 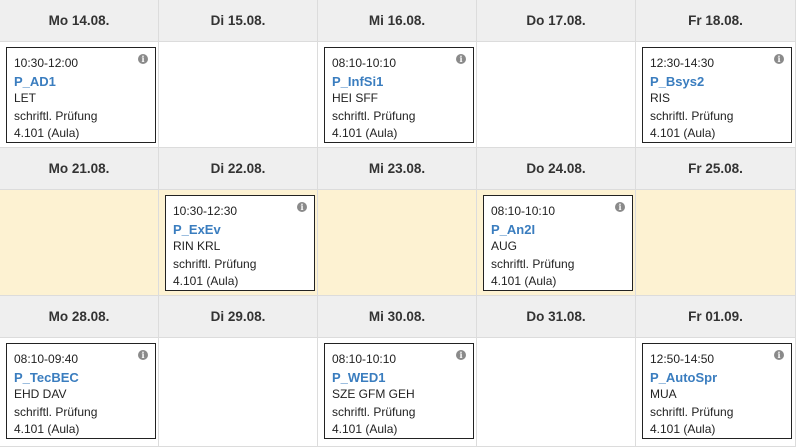 What do you see at coordinates (79, 317) in the screenshot?
I see `day-header: Mo 28.08.` at bounding box center [79, 317].